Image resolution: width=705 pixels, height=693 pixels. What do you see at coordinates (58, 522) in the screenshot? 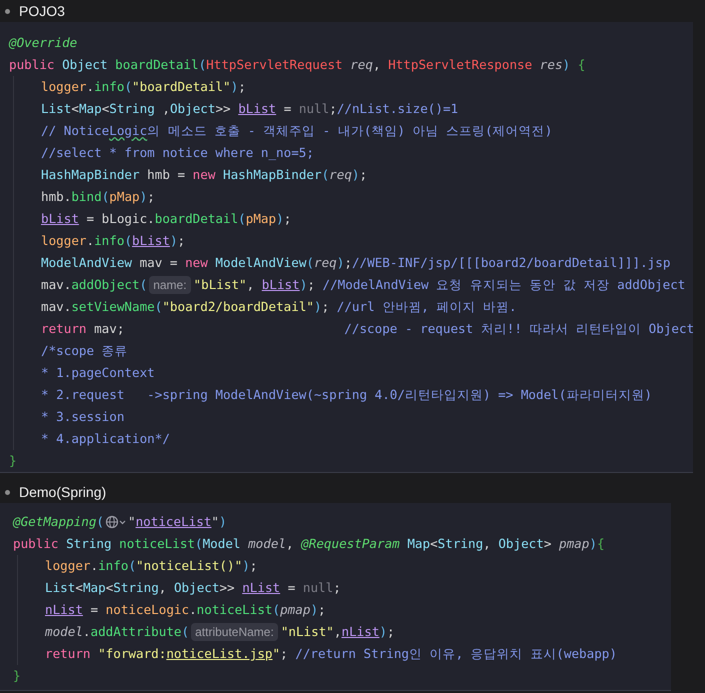
I see `code-text: @GetMapping(` at bounding box center [58, 522].